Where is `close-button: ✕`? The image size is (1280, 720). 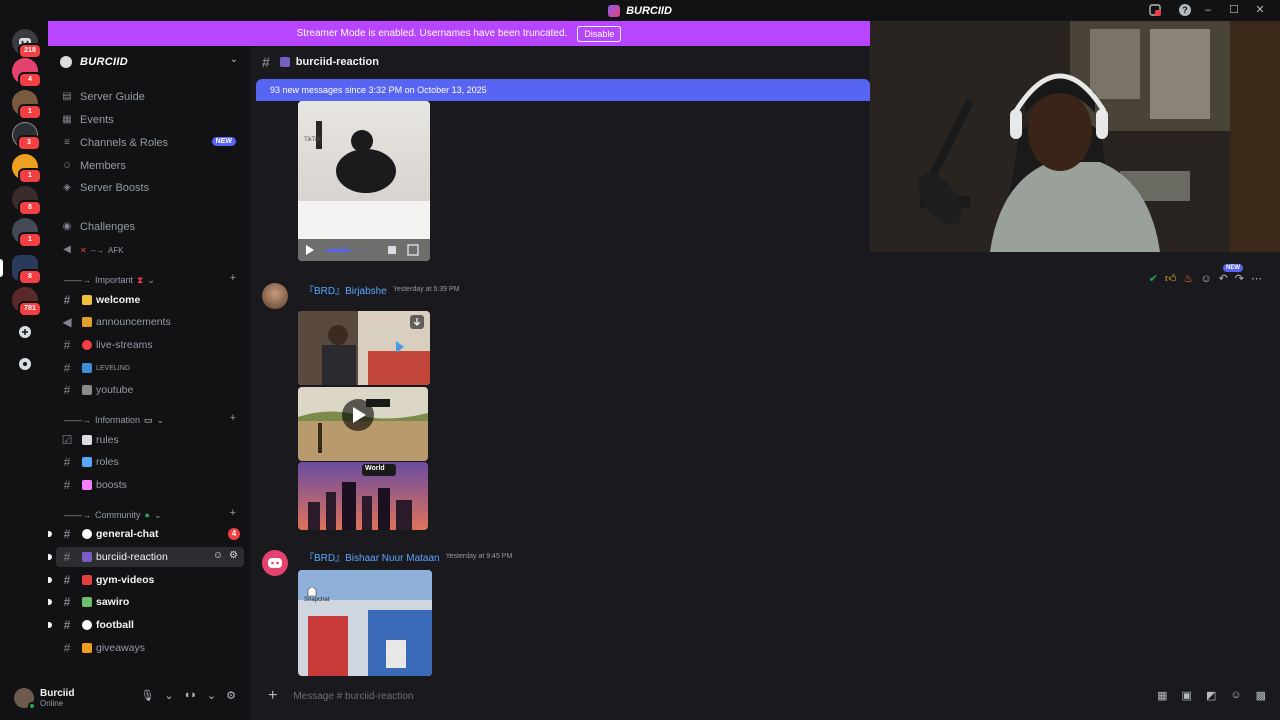
close-button: ✕ is located at coordinates (1260, 9).